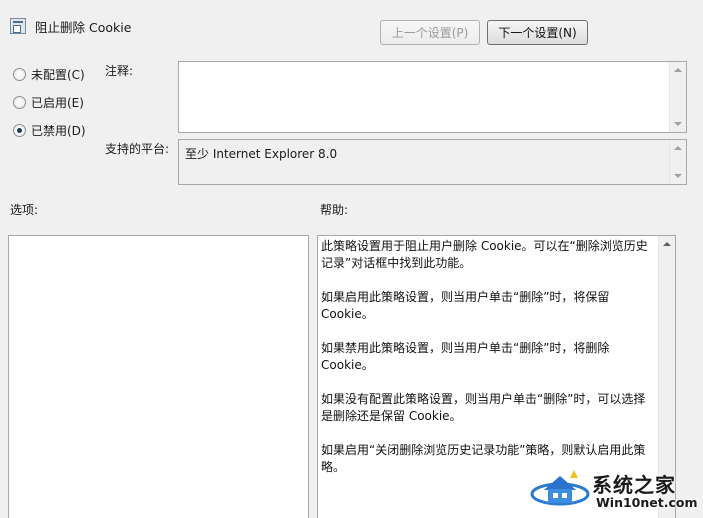  I want to click on help-label: 帮助:, so click(334, 210).